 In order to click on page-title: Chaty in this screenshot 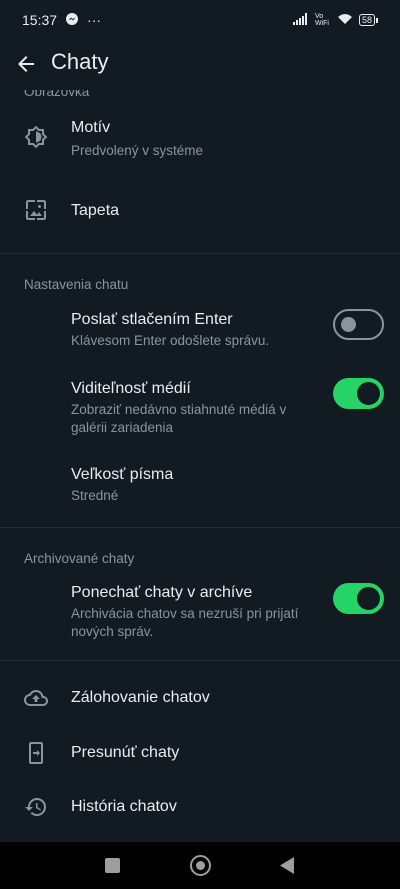, I will do `click(80, 61)`.